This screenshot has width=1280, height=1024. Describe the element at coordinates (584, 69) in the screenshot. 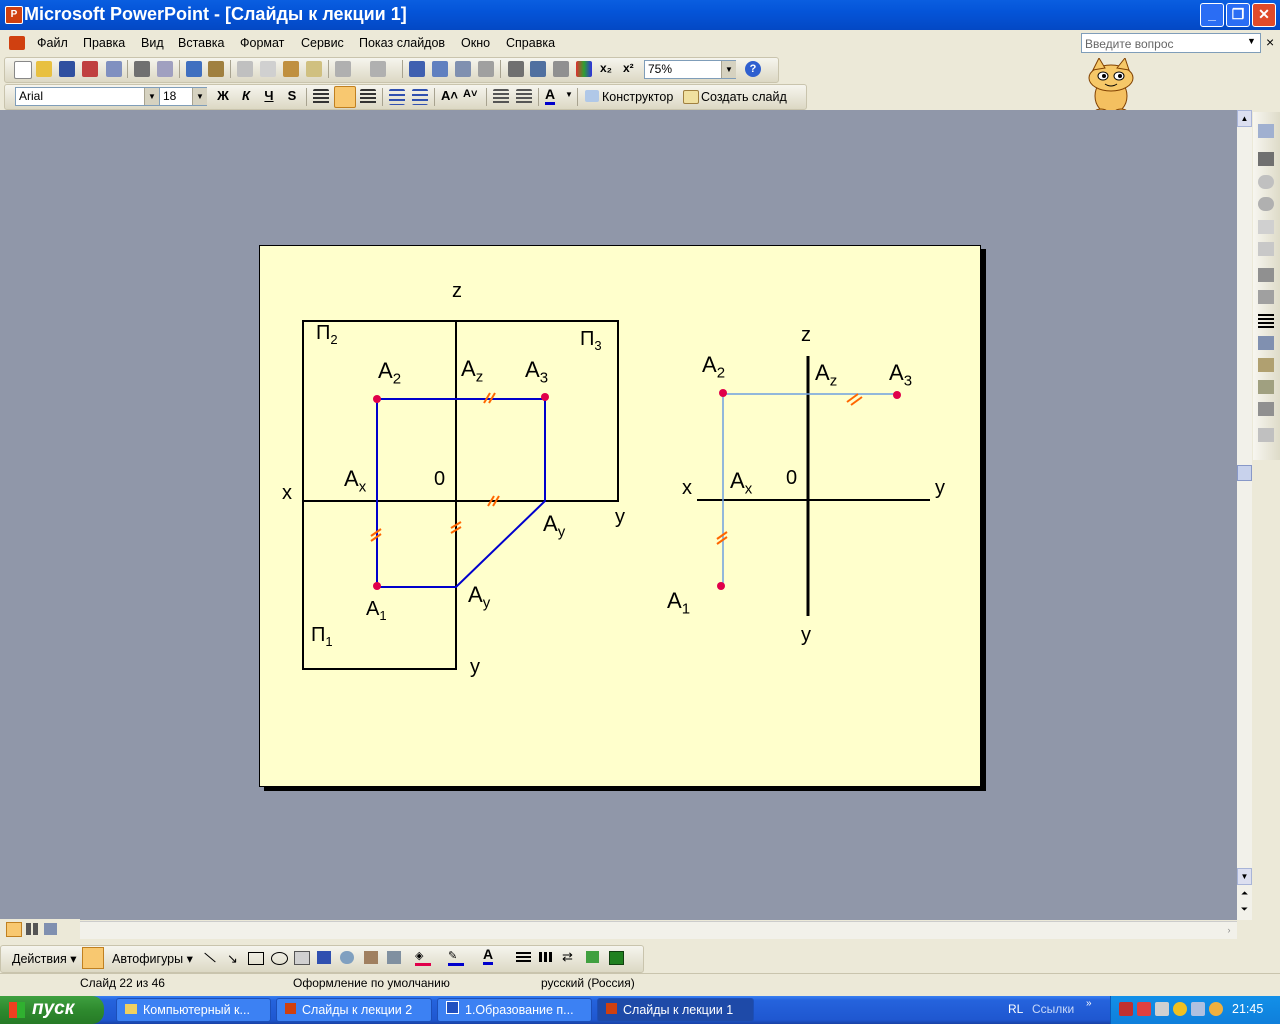

I see `color-grayscale-icon` at that location.